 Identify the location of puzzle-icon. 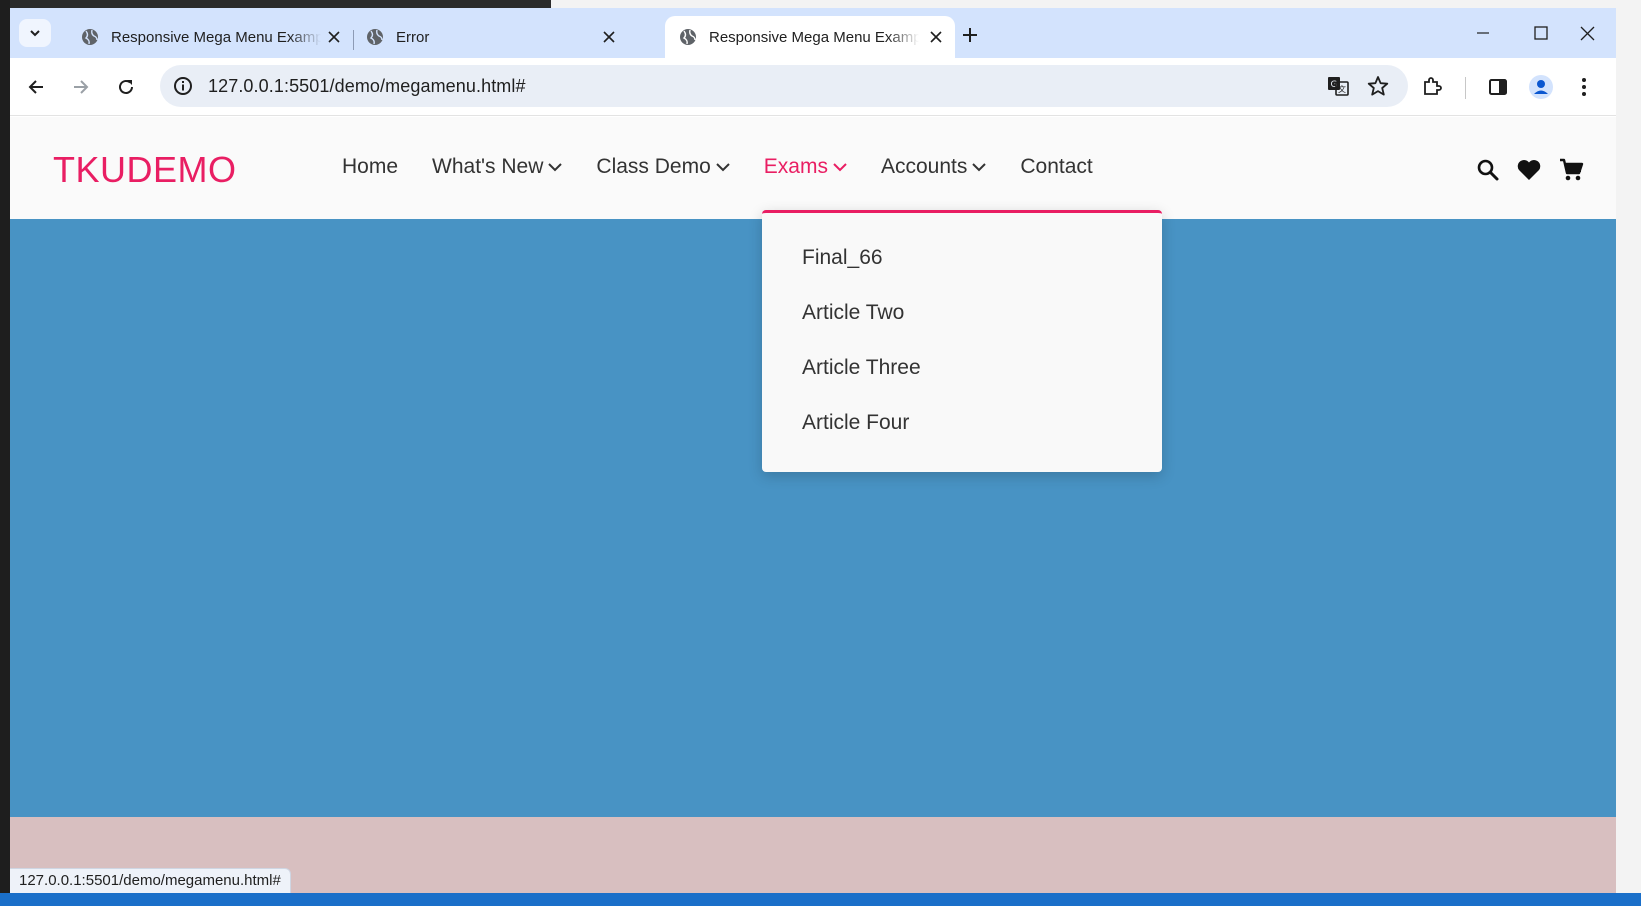
(1433, 86).